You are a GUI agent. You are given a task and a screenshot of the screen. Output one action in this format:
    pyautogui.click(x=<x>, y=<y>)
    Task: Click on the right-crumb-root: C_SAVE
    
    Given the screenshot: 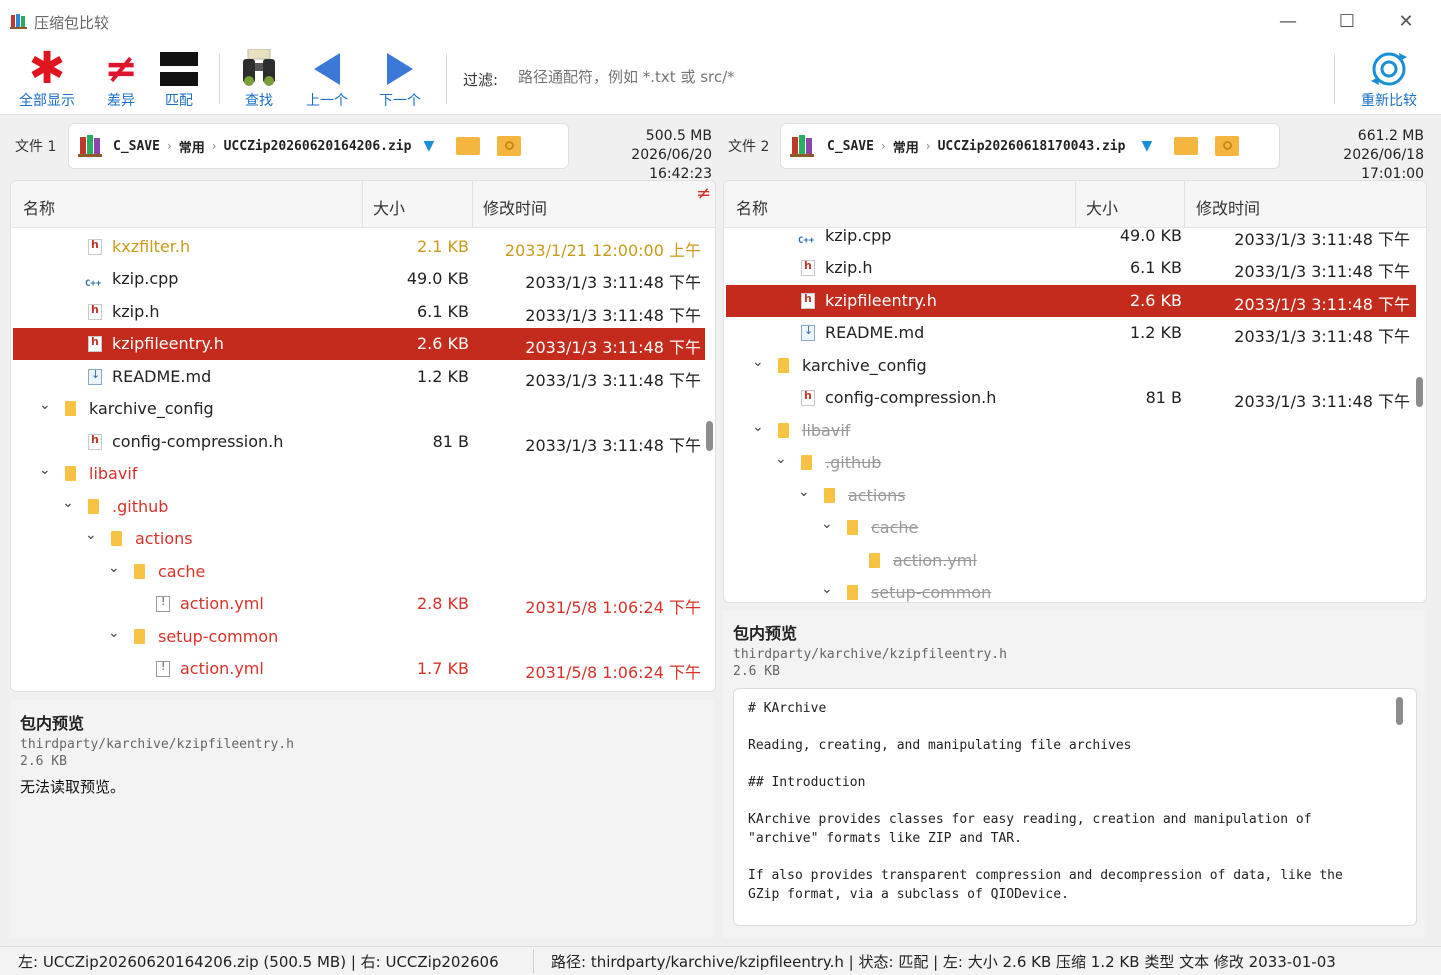 What is the action you would take?
    pyautogui.click(x=850, y=146)
    